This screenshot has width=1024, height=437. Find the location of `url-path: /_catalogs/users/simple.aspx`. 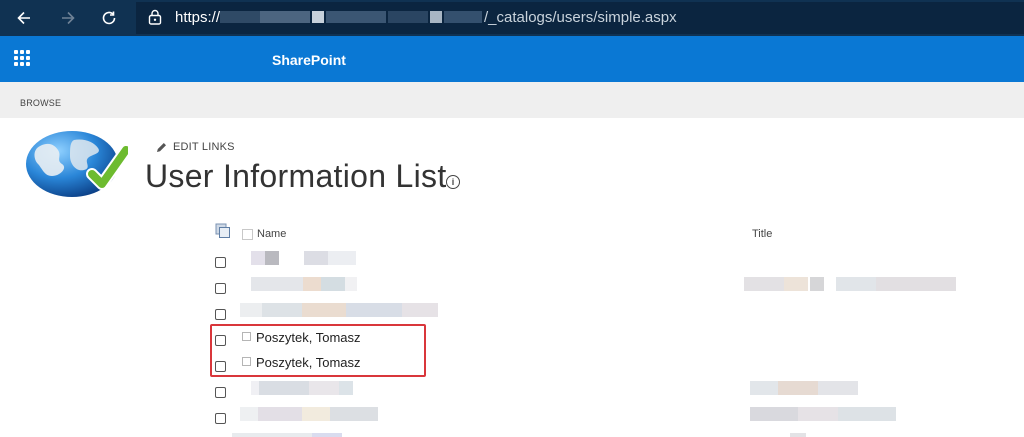

url-path: /_catalogs/users/simple.aspx is located at coordinates (580, 17).